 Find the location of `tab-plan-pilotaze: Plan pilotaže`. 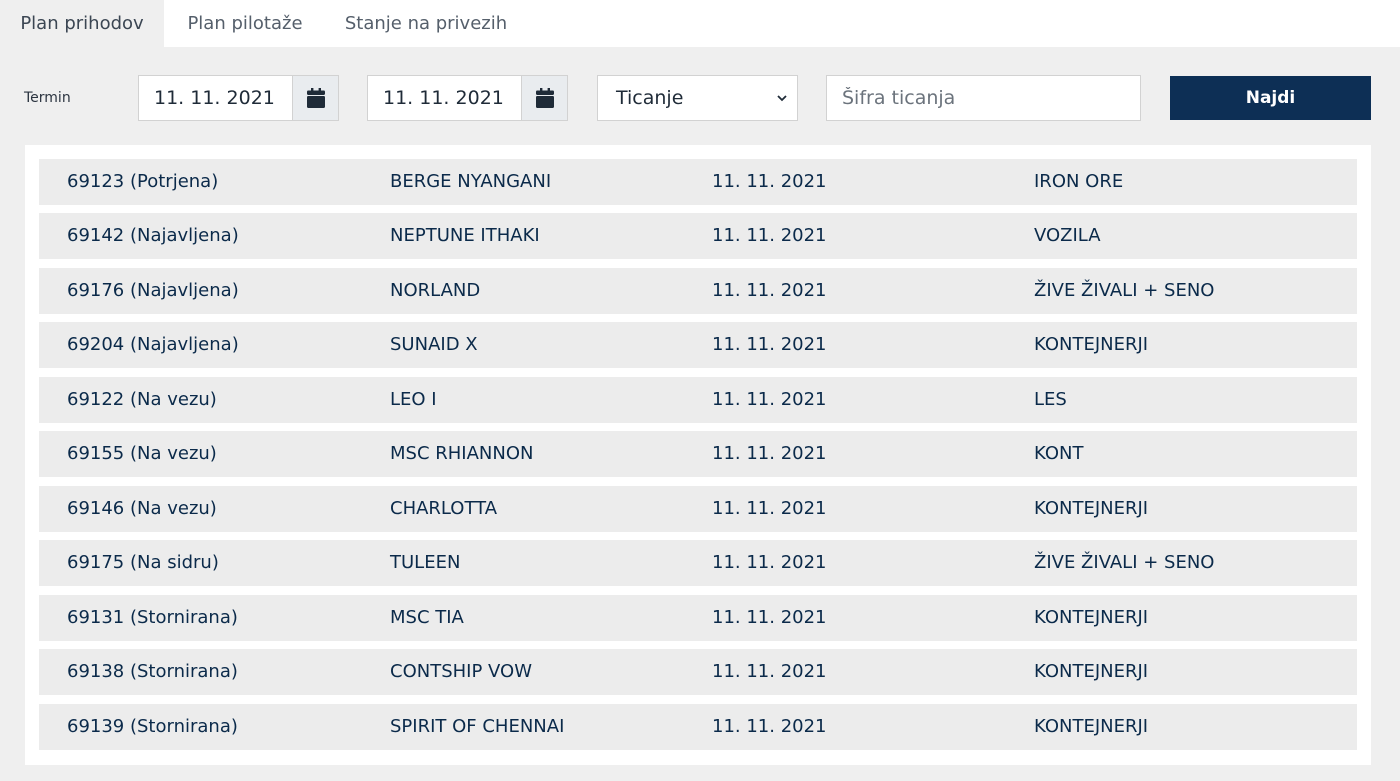

tab-plan-pilotaze: Plan pilotaže is located at coordinates (245, 23).